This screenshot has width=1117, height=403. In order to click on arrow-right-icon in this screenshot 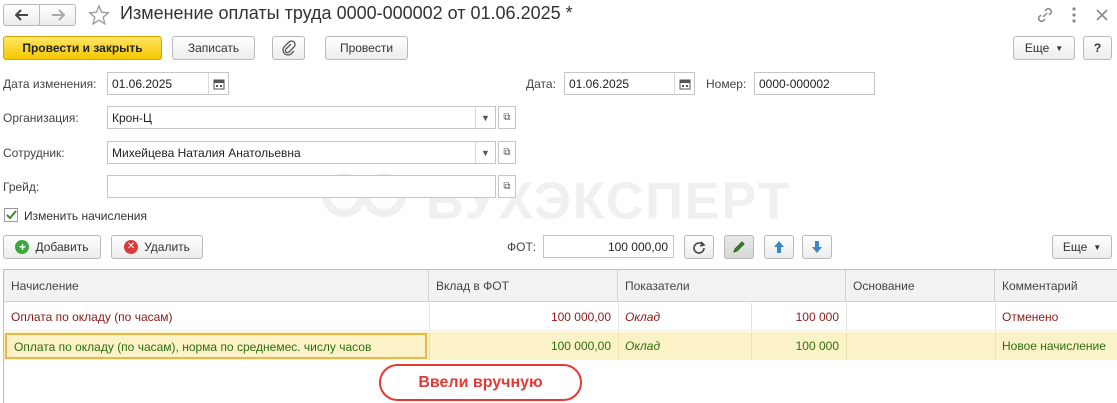, I will do `click(58, 15)`.